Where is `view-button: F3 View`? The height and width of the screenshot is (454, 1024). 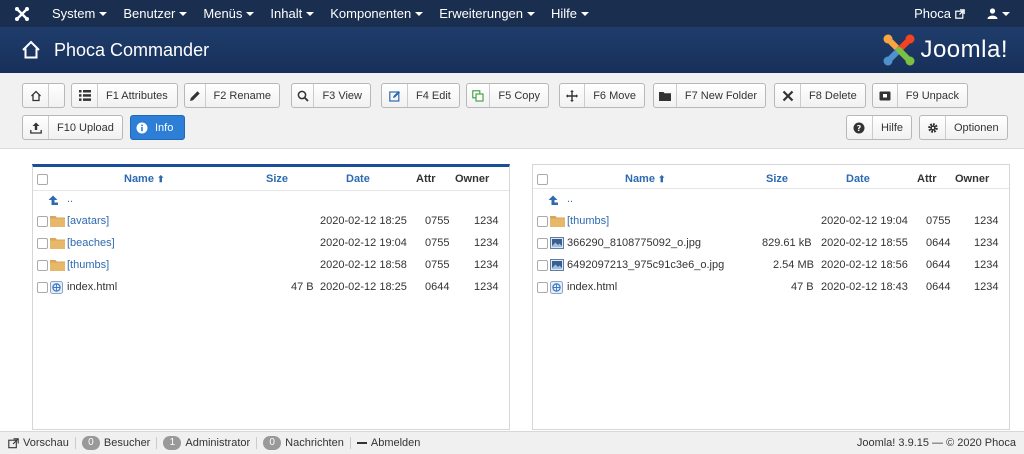 view-button: F3 View is located at coordinates (331, 95).